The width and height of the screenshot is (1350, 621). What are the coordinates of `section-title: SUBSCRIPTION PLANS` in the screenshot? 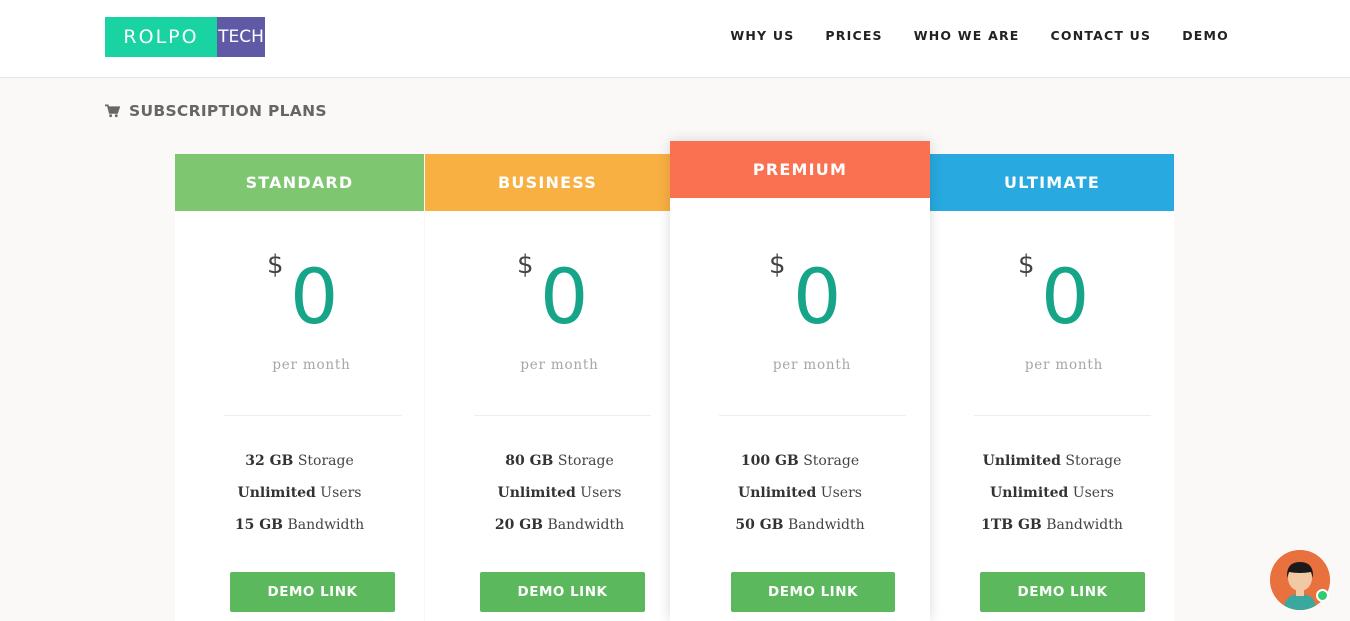 It's located at (216, 111).